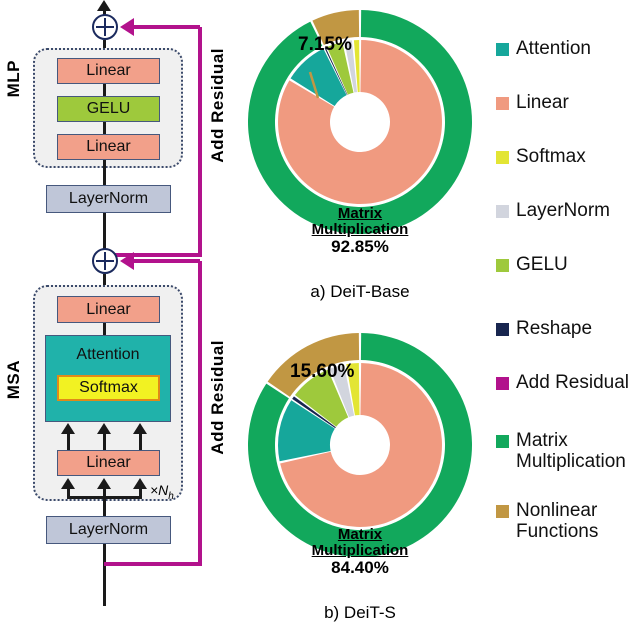 The width and height of the screenshot is (640, 623). I want to click on trunk-line-bottom, so click(104, 575).